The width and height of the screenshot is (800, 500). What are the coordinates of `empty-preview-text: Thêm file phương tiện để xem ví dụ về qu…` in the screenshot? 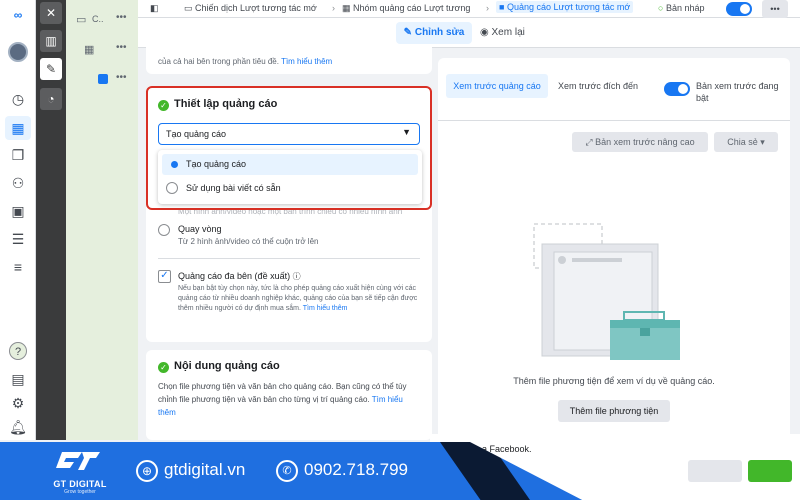 It's located at (614, 381).